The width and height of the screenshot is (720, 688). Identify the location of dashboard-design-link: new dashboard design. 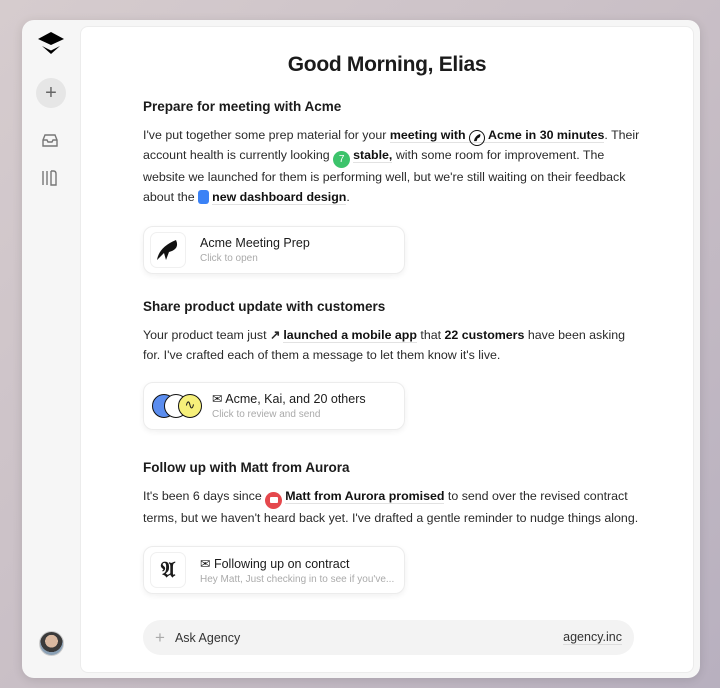
(279, 197).